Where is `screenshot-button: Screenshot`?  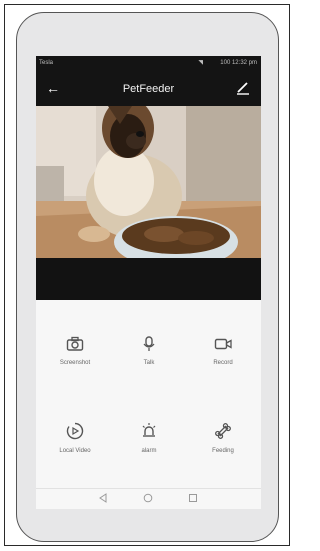
screenshot-button: Screenshot is located at coordinates (75, 366).